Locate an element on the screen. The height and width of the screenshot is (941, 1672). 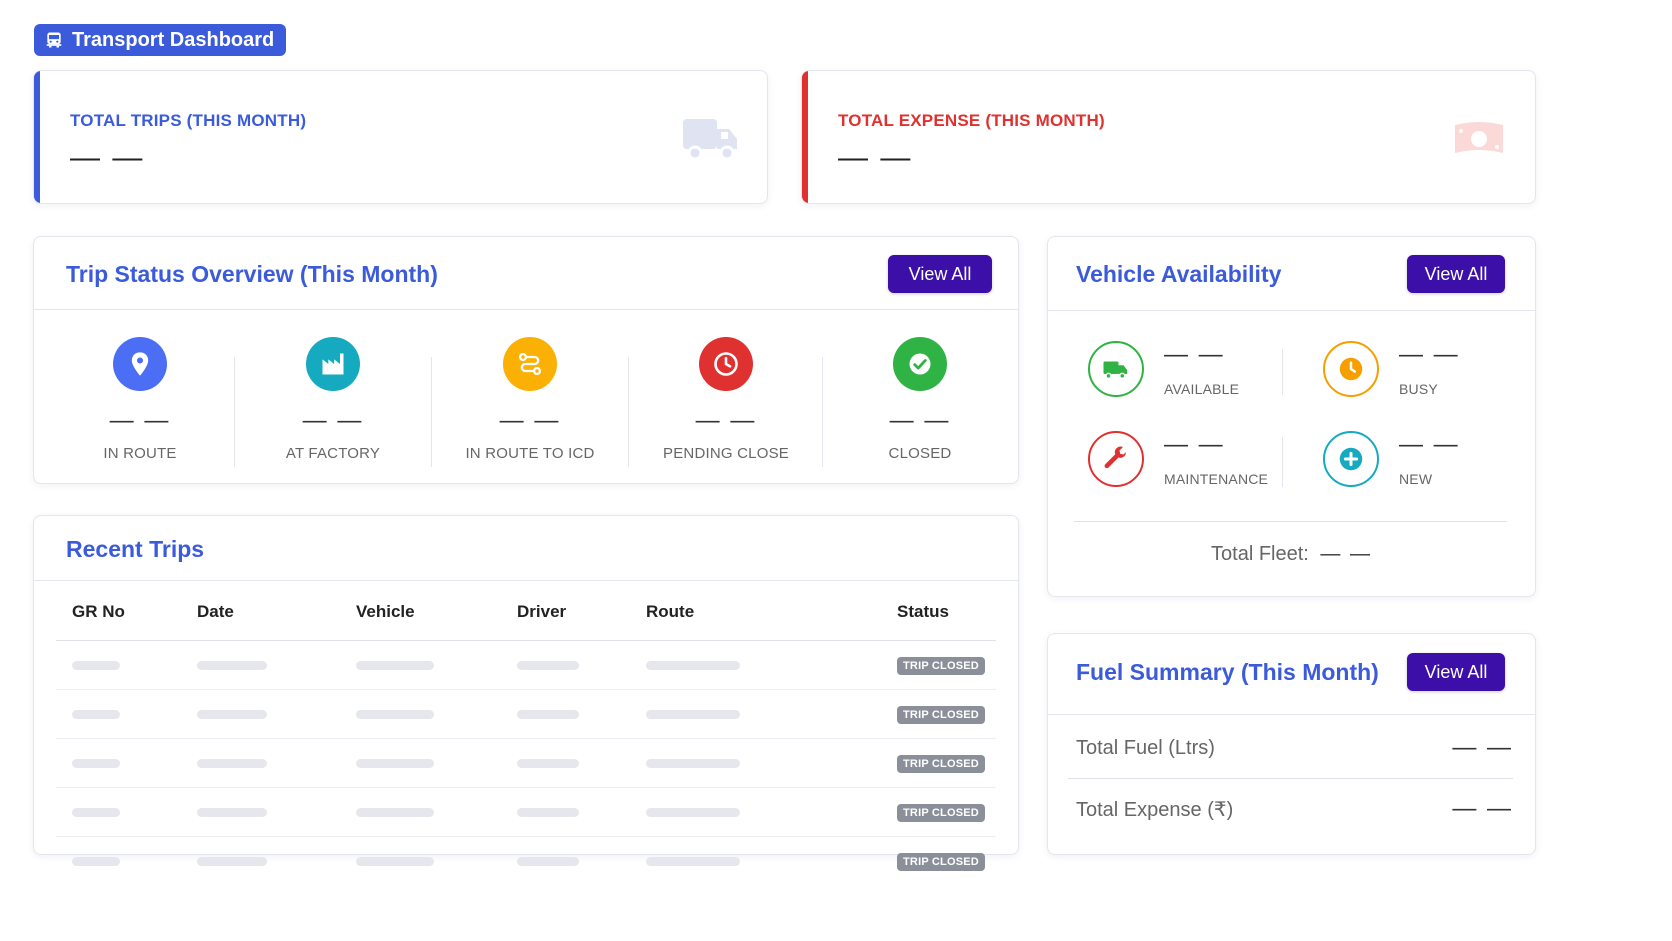
vehicle-busy: — — BUSY is located at coordinates (1443, 371).